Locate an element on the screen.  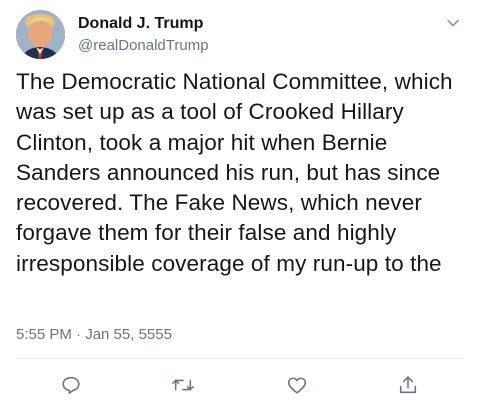
tweet-header: Donald J. Trump @realDonaldTrump is located at coordinates (259, 35).